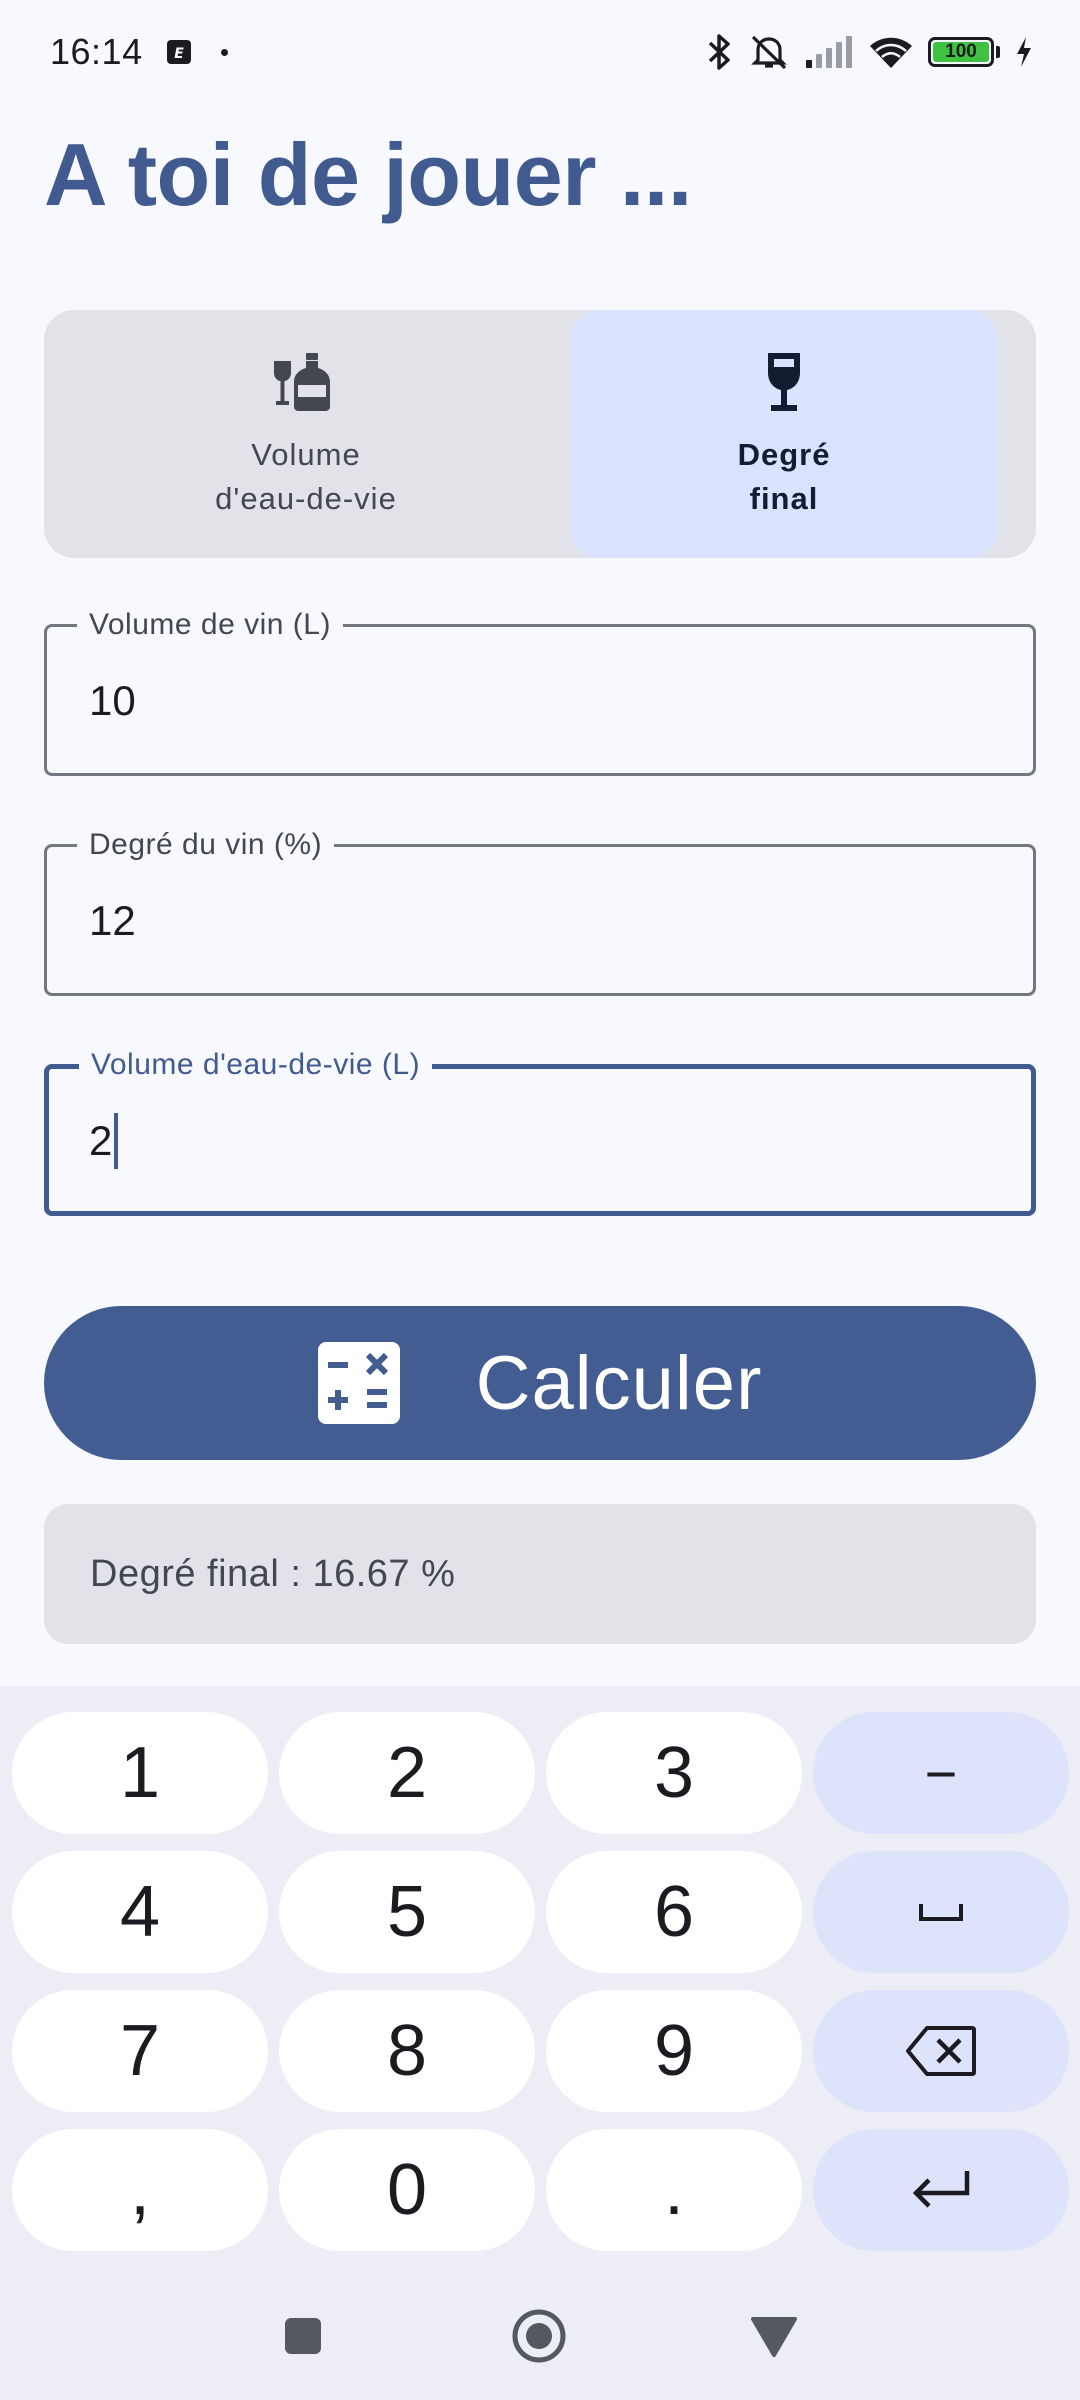 This screenshot has width=1080, height=2400. I want to click on key-9: 9, so click(674, 2051).